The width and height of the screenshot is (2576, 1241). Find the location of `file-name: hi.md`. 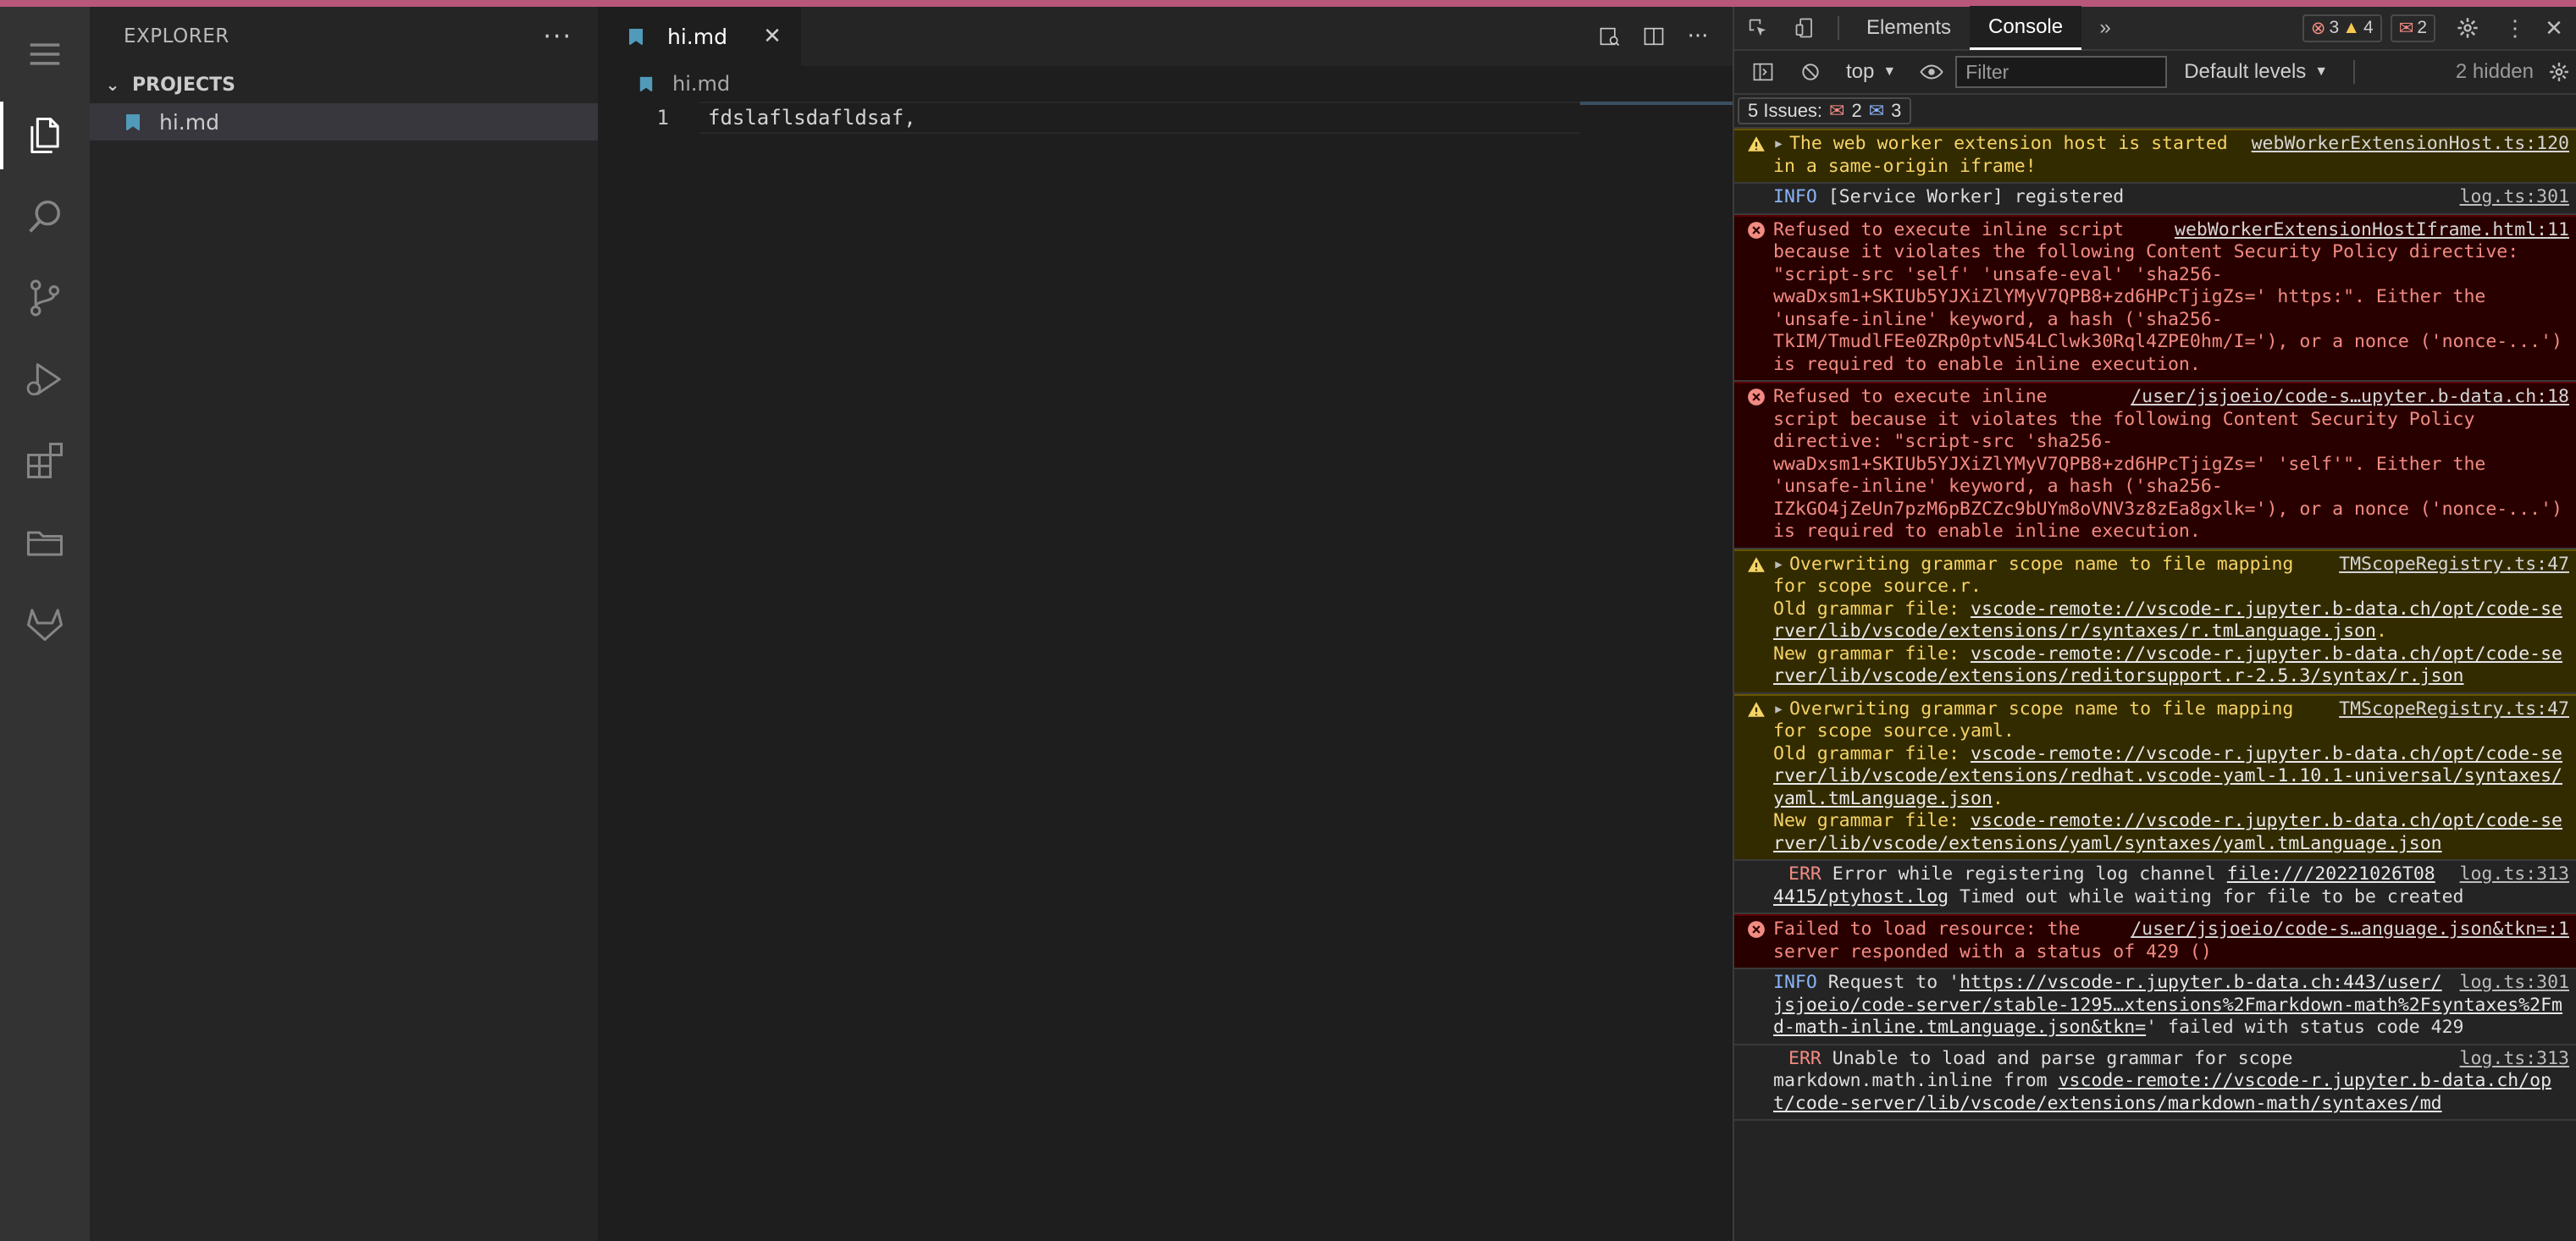

file-name: hi.md is located at coordinates (189, 122).